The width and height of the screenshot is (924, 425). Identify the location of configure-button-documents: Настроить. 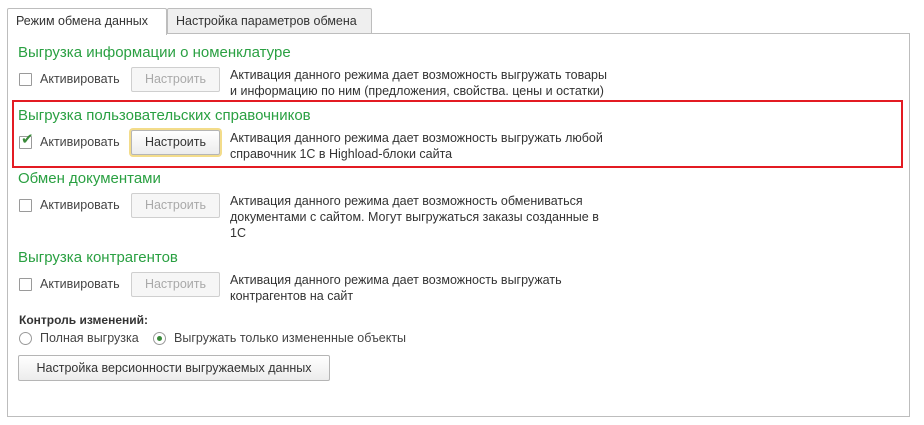
(175, 205).